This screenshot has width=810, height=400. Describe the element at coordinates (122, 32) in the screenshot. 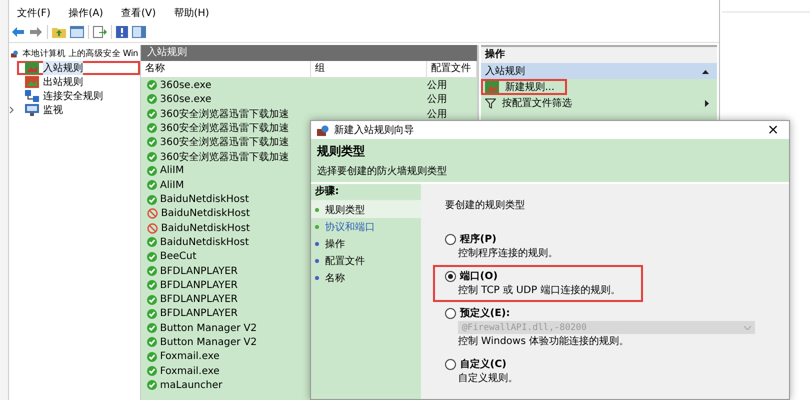

I see `help-icon` at that location.